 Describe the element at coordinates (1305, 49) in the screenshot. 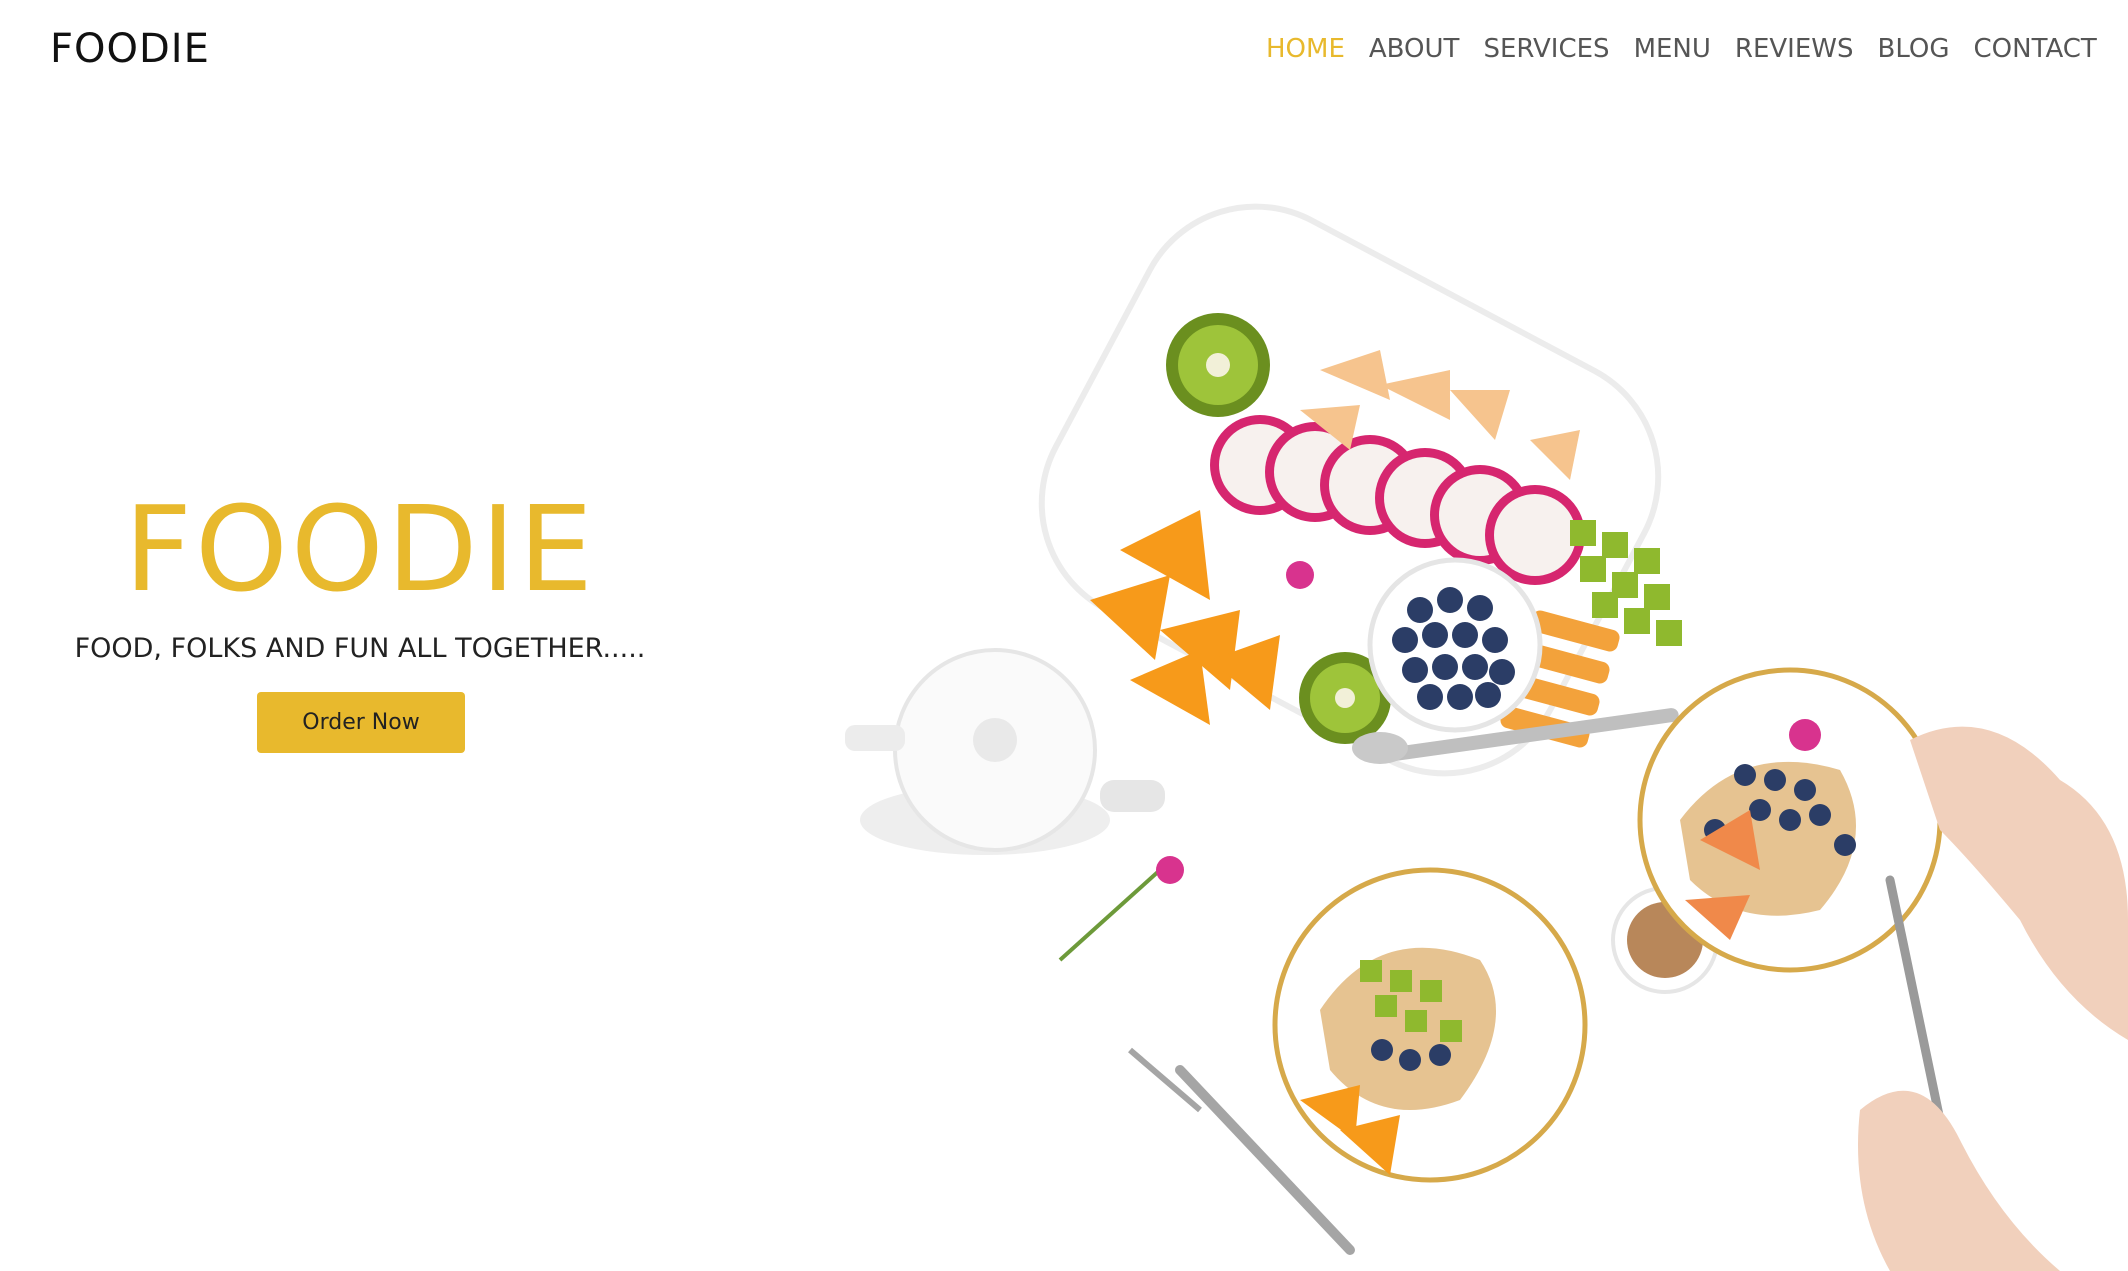

I see `nav-home: HOME` at that location.